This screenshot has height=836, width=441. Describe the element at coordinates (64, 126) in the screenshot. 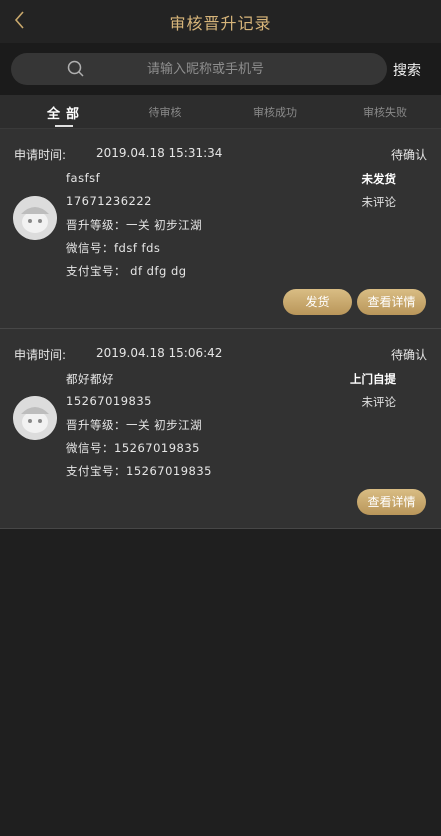

I see `active-tab-indicator` at that location.